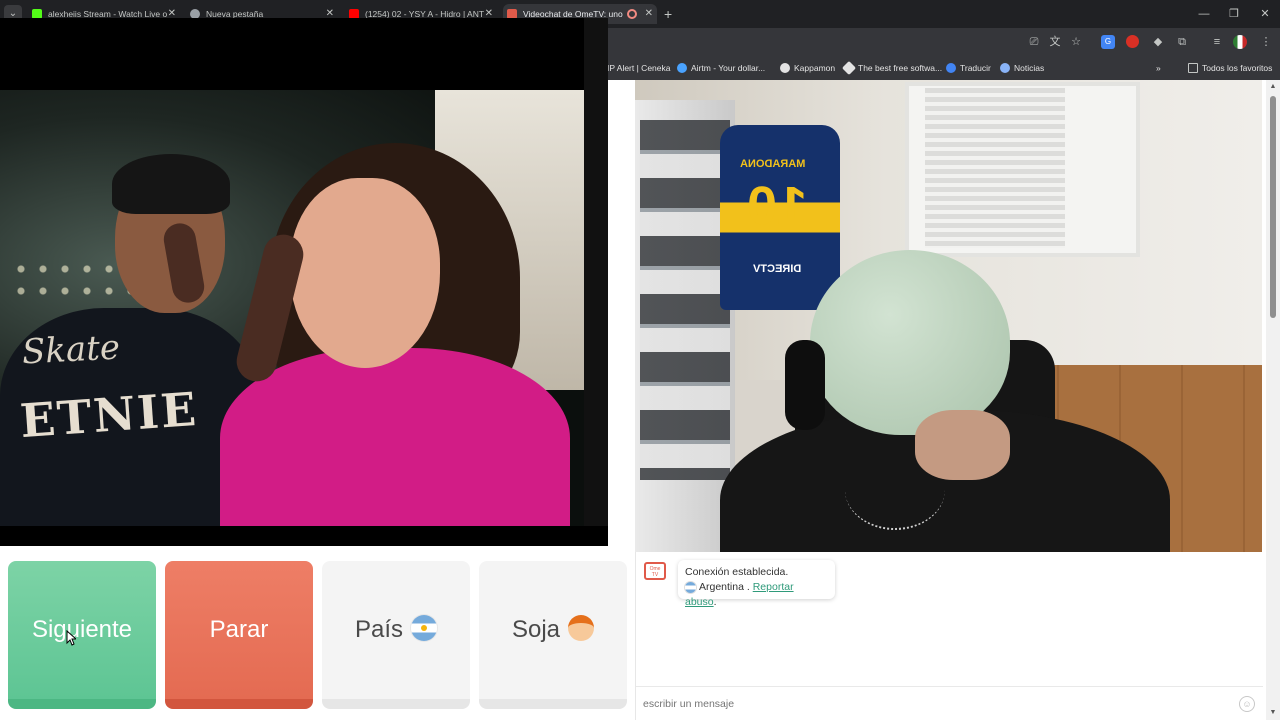 The image size is (1280, 720). What do you see at coordinates (685, 300) in the screenshot?
I see `video-shelf-items` at bounding box center [685, 300].